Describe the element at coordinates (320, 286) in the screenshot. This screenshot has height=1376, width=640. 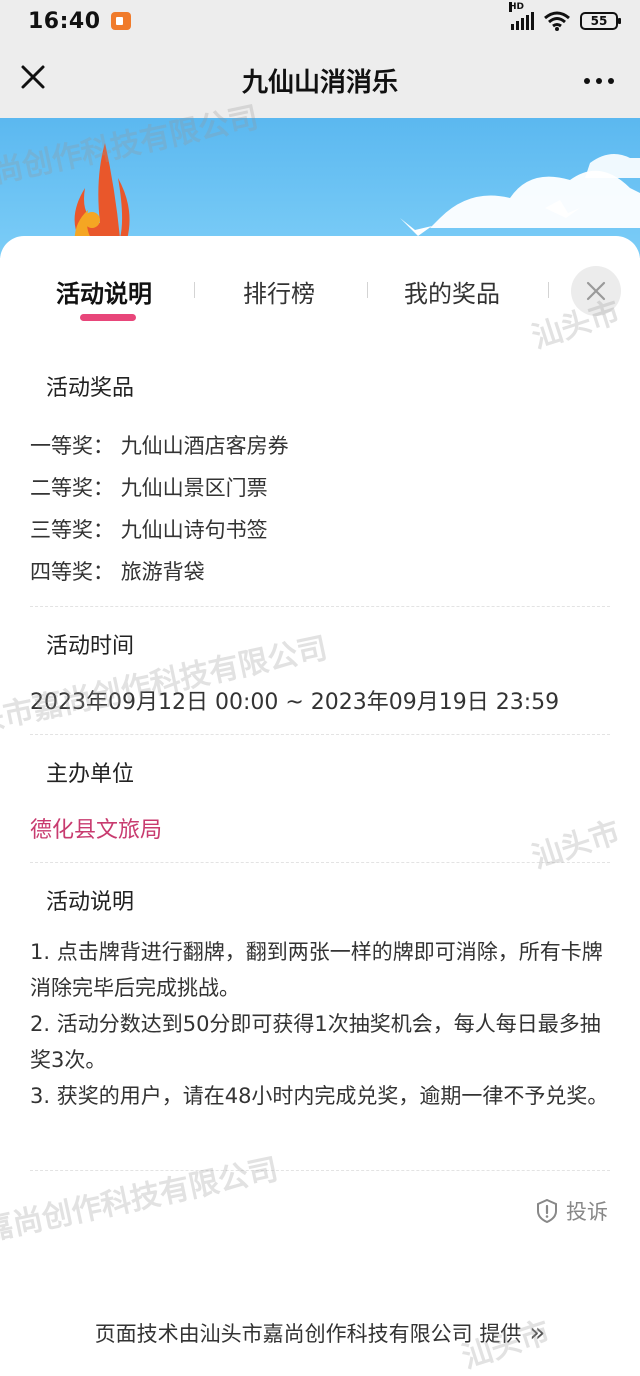
I see `tab-bar: 活动说明 排行榜 我的奖品` at that location.